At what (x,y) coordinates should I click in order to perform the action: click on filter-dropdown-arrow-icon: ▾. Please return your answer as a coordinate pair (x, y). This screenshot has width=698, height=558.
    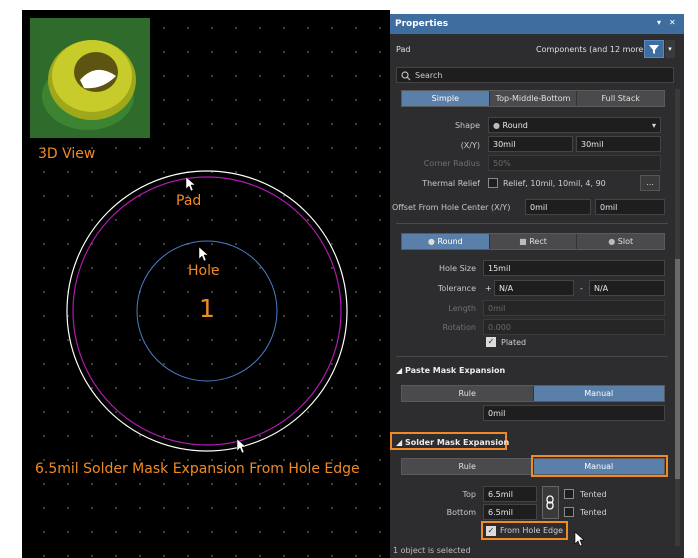
    Looking at the image, I should click on (670, 49).